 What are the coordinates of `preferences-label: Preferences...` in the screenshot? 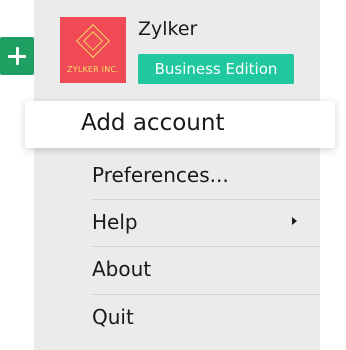 It's located at (160, 174).